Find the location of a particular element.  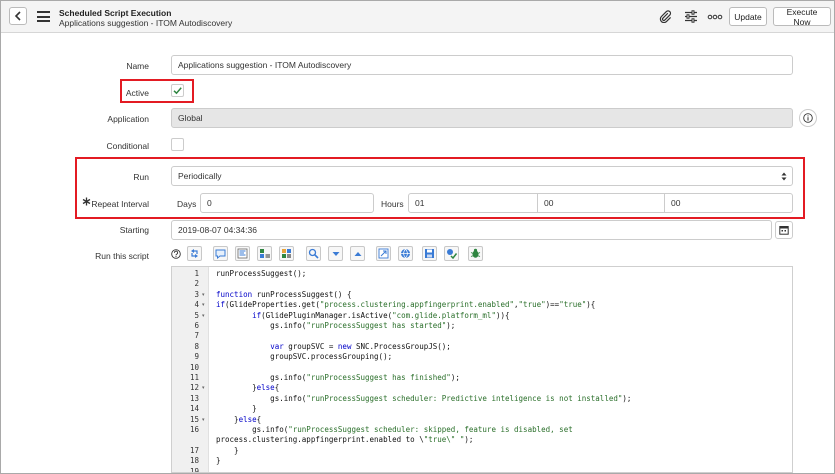

line-number: 16 is located at coordinates (194, 429).